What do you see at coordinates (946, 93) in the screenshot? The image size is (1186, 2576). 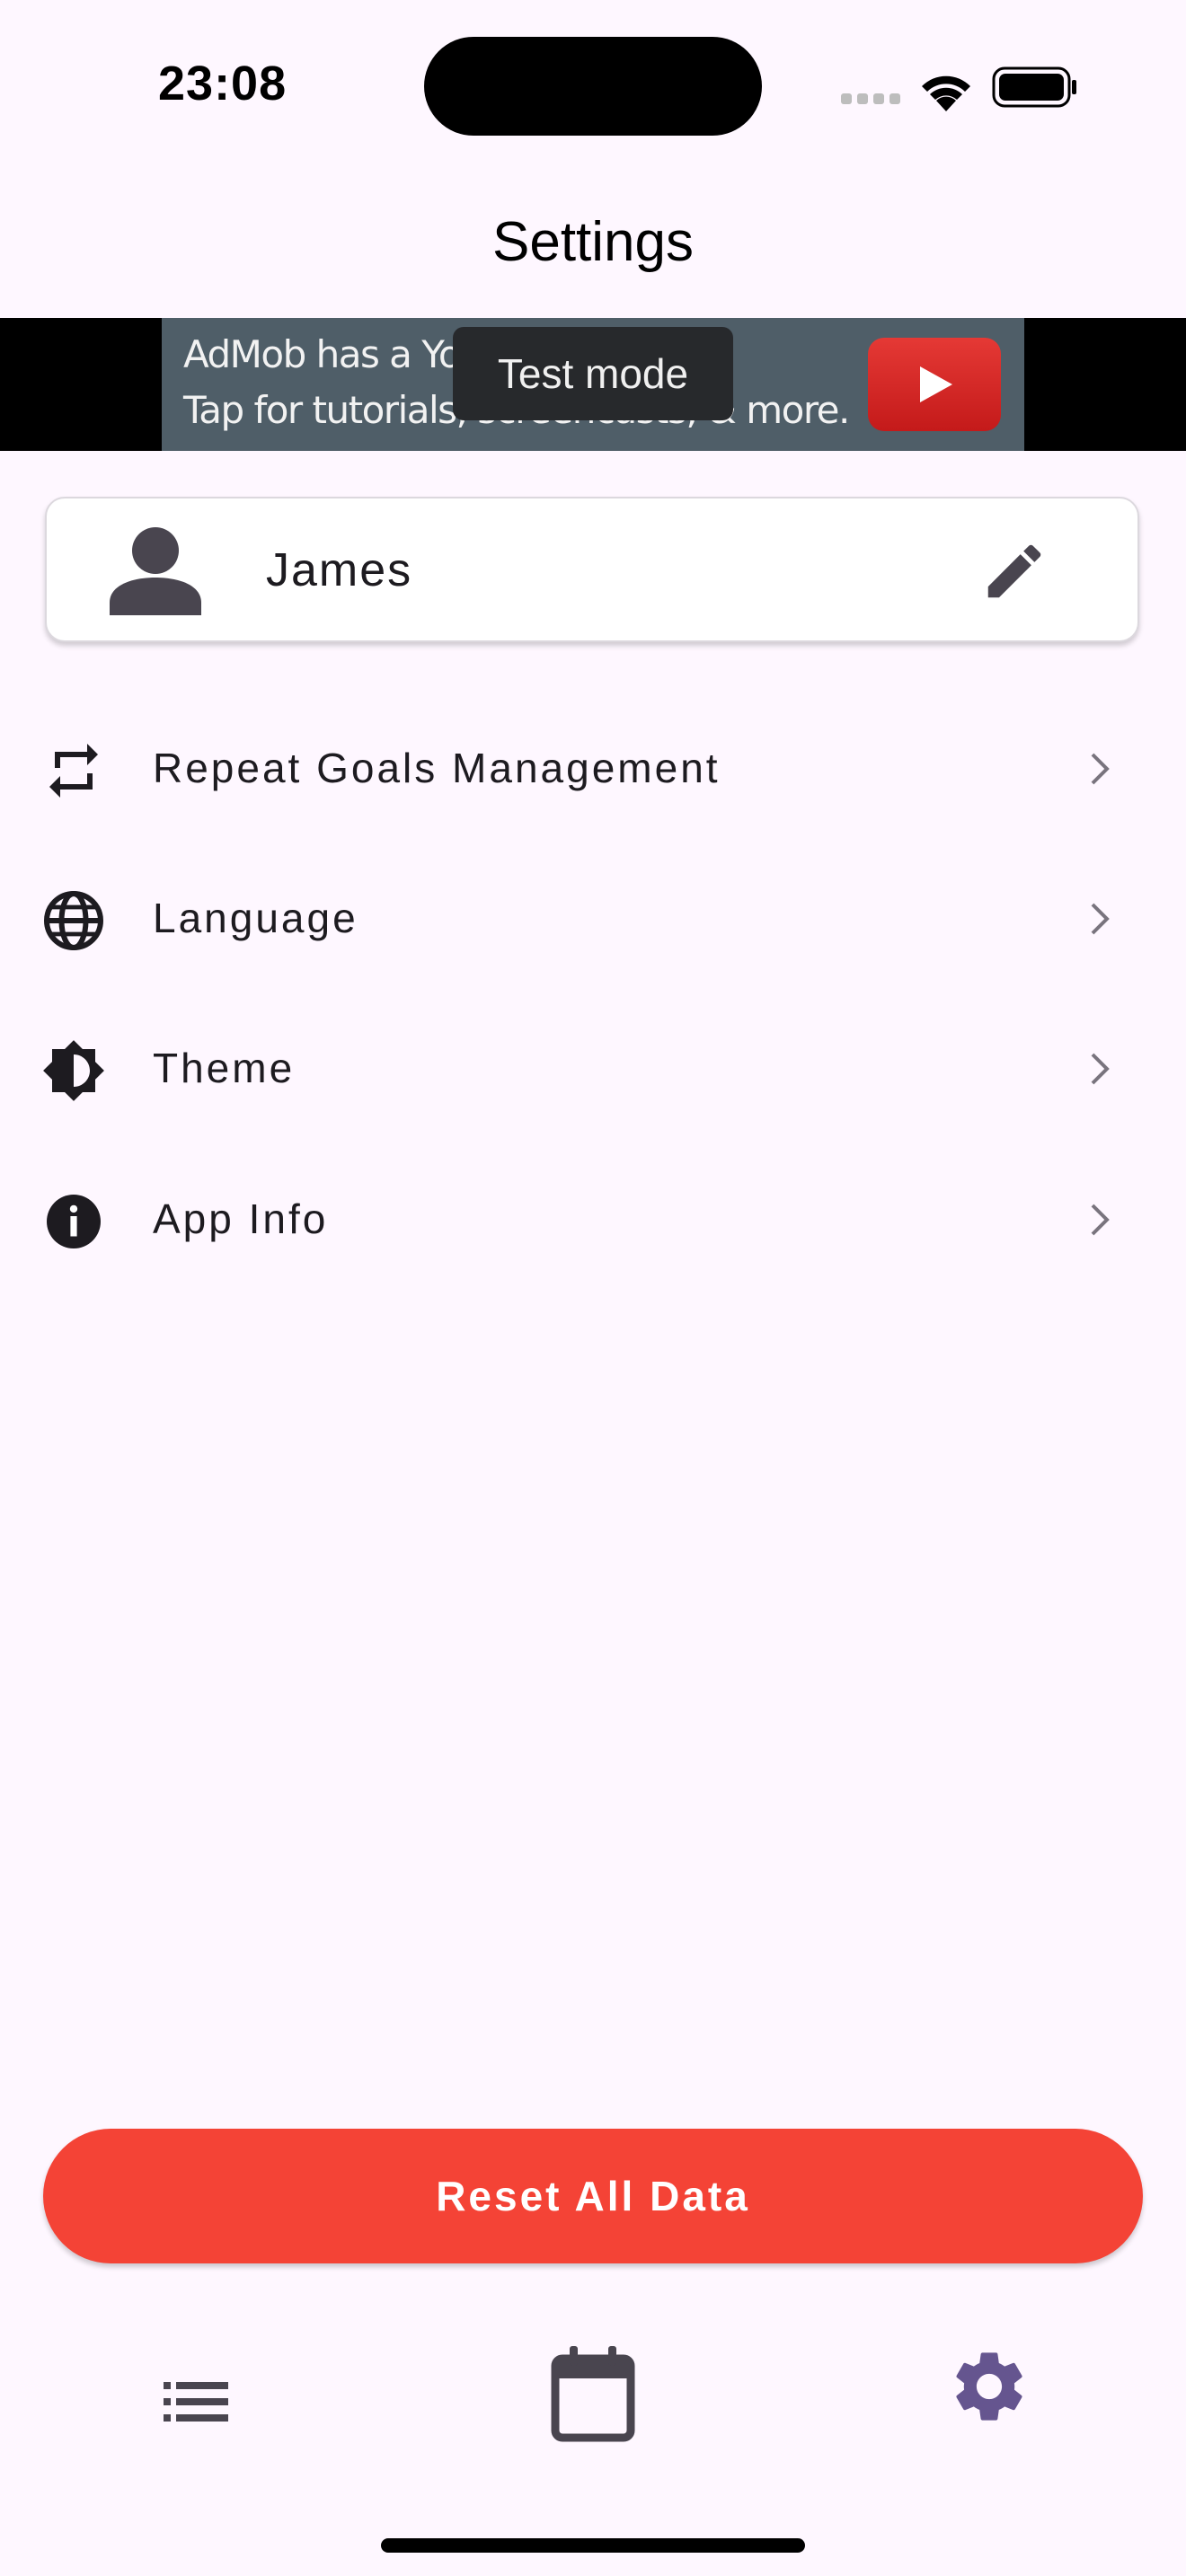 I see `wifi-icon` at bounding box center [946, 93].